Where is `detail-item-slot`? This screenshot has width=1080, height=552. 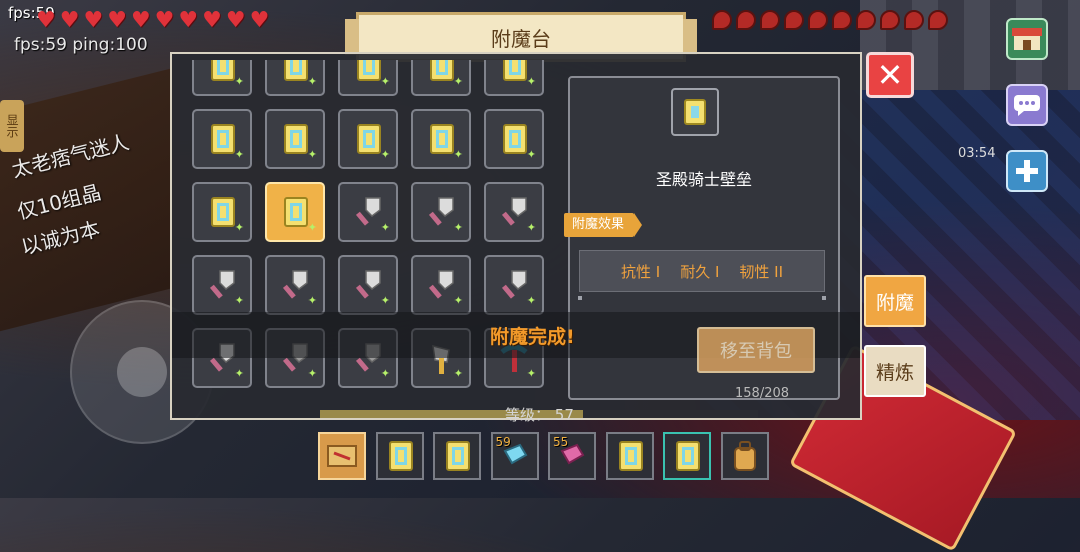
detail-item-slot is located at coordinates (695, 112).